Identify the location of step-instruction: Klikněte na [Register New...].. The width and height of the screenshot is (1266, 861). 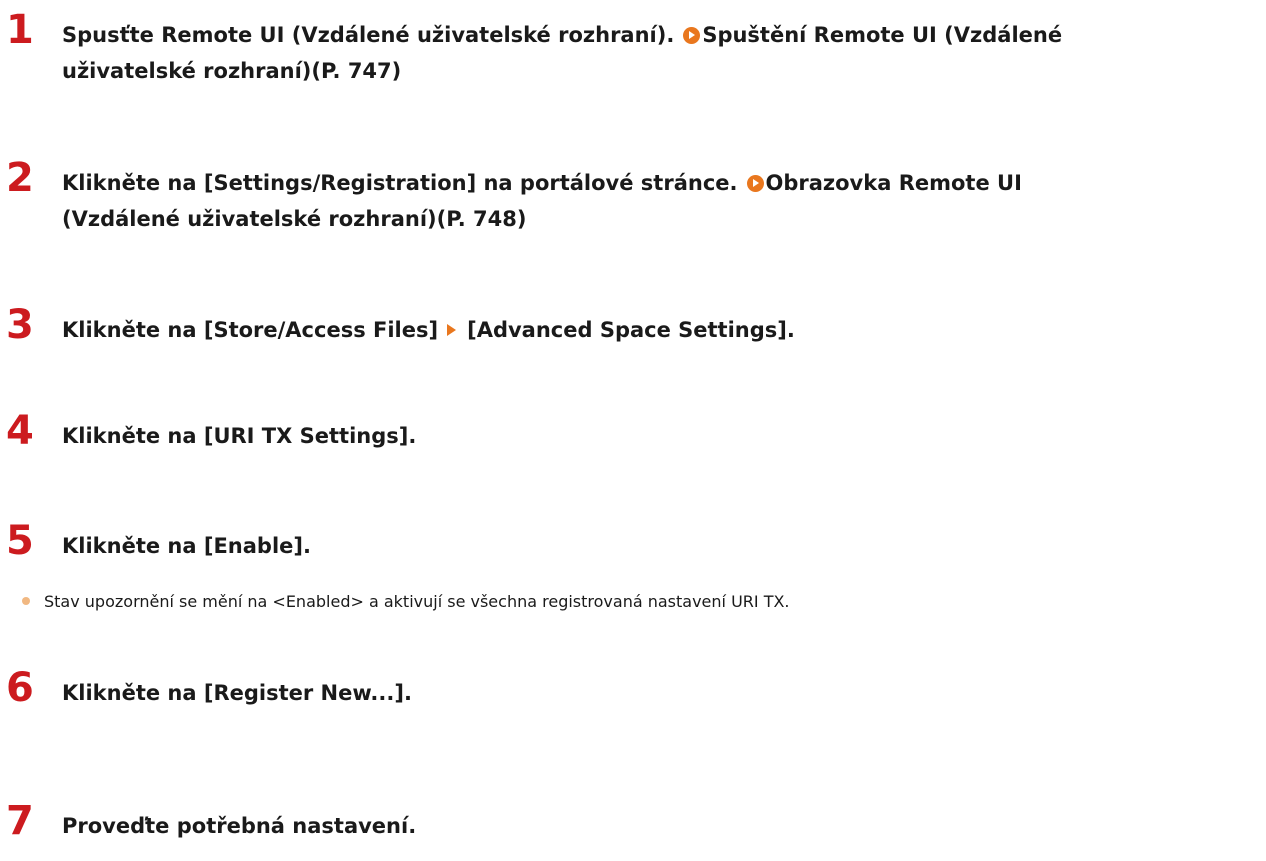
(659, 693).